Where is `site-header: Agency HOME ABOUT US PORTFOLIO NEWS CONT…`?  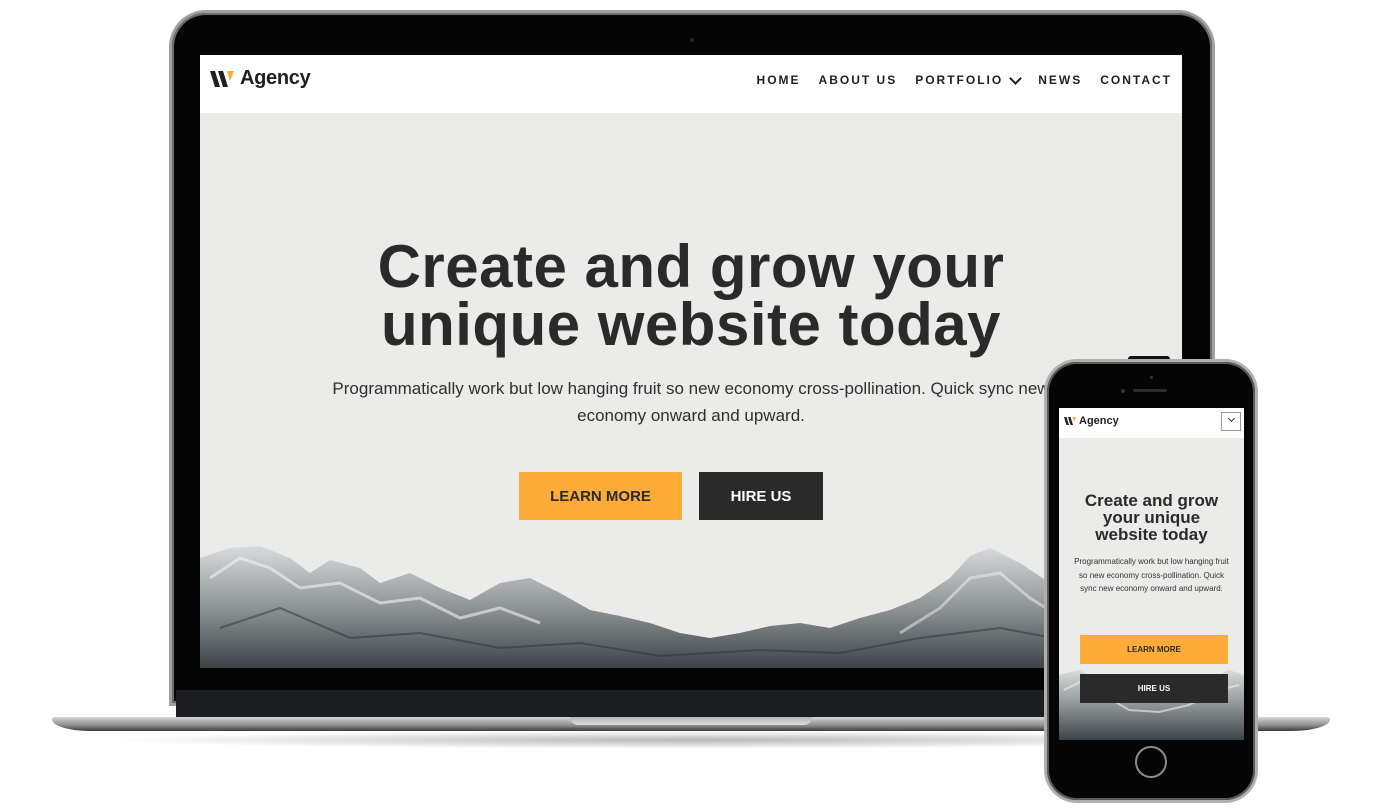
site-header: Agency HOME ABOUT US PORTFOLIO NEWS CONT… is located at coordinates (691, 84).